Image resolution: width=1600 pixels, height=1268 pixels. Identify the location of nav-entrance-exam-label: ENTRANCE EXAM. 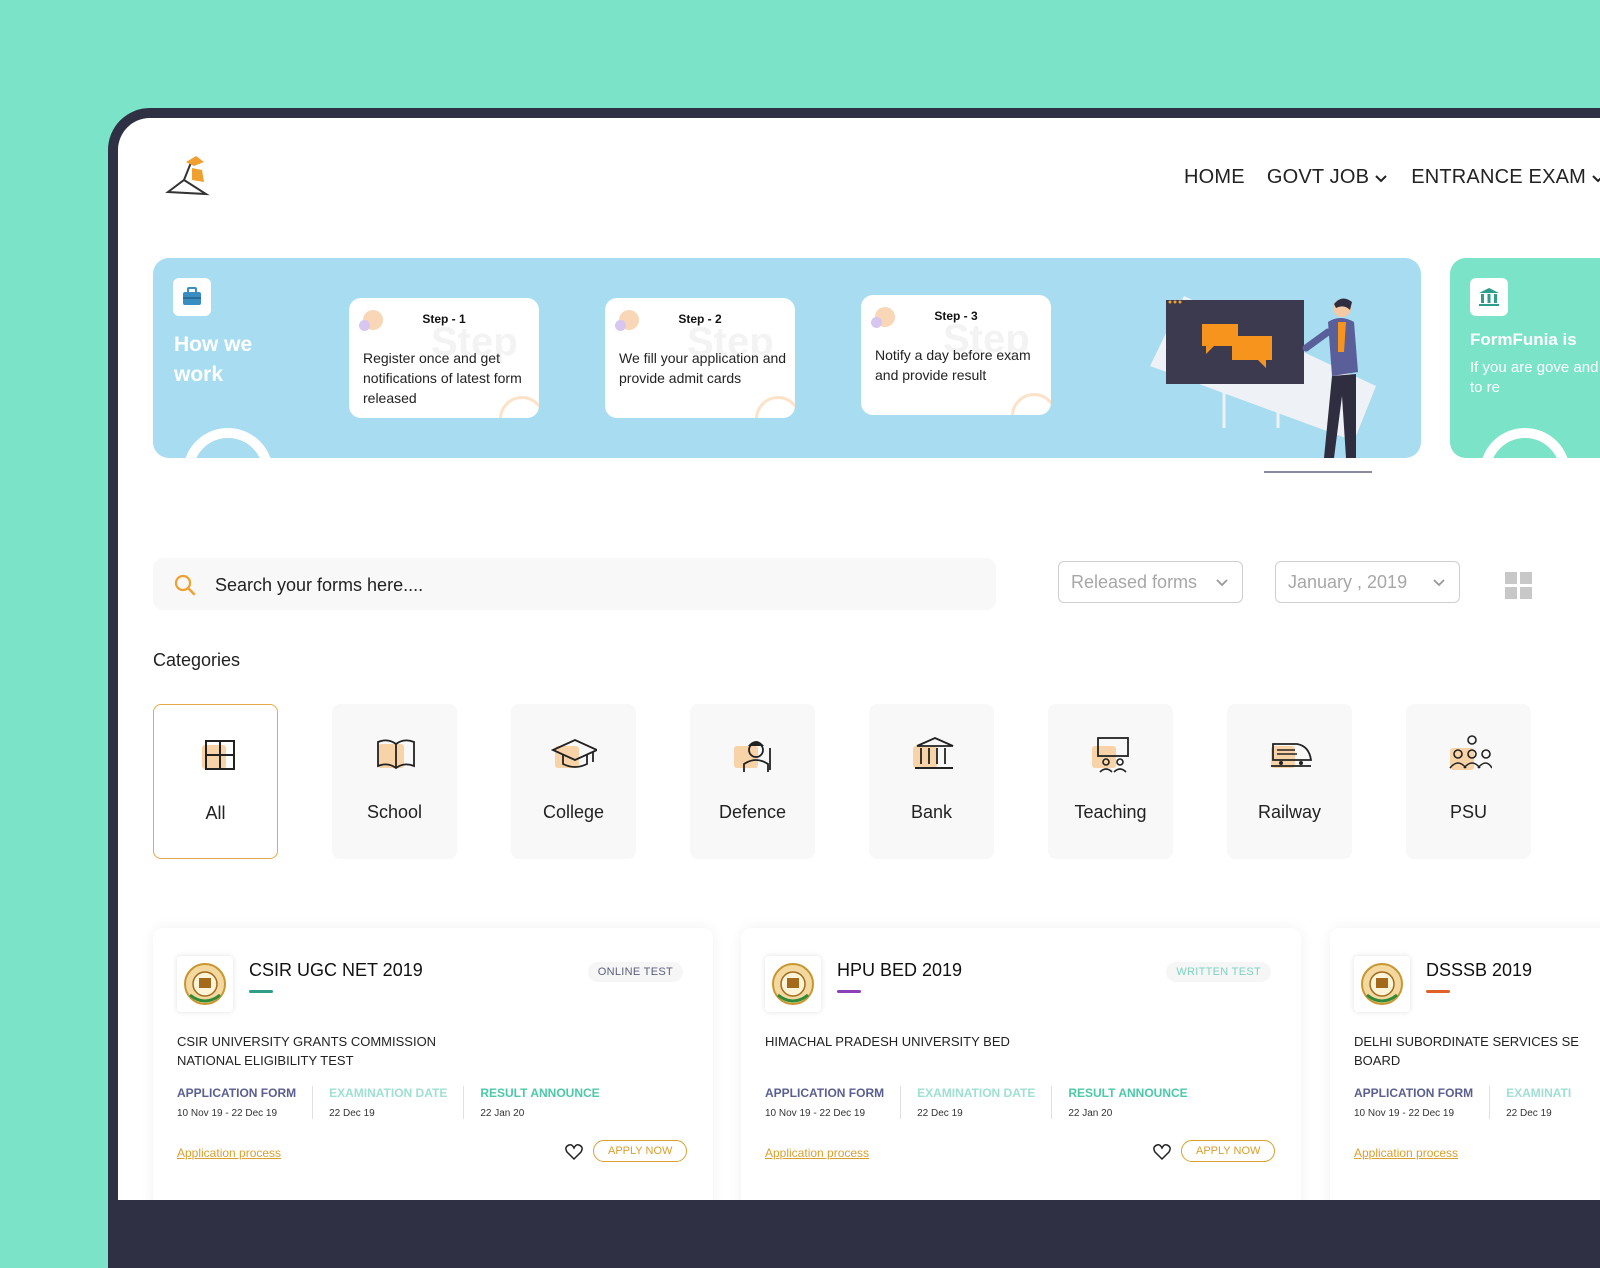
(1499, 177).